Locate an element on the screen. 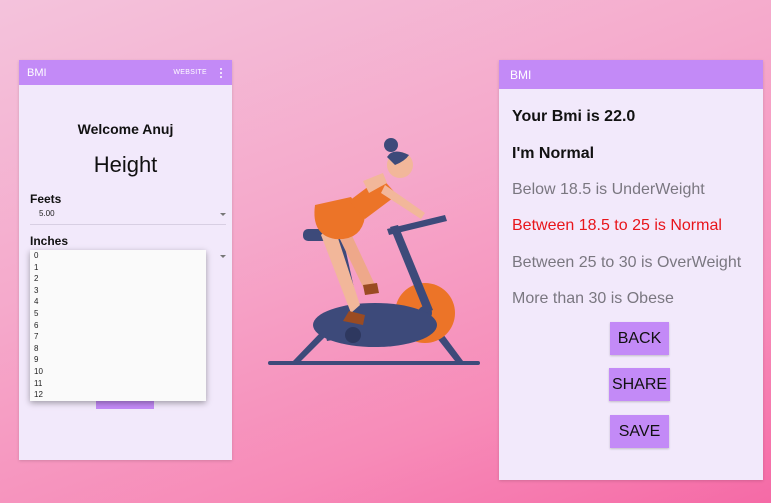 The image size is (771, 503). dropdown-option: 12 is located at coordinates (118, 395).